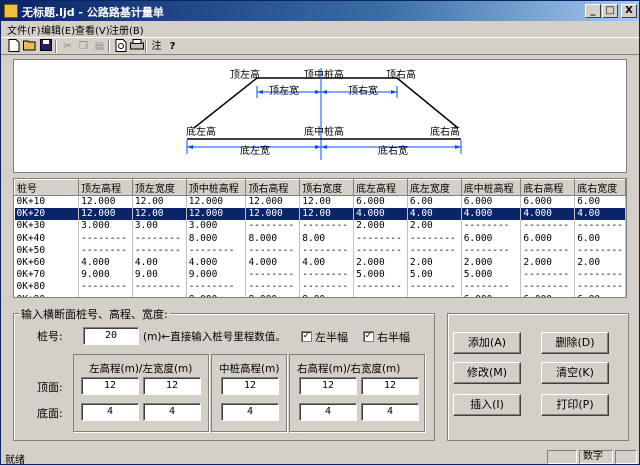 The image size is (640, 466). Describe the element at coordinates (328, 412) in the screenshot. I see `bottom-right-height-input: 4` at that location.